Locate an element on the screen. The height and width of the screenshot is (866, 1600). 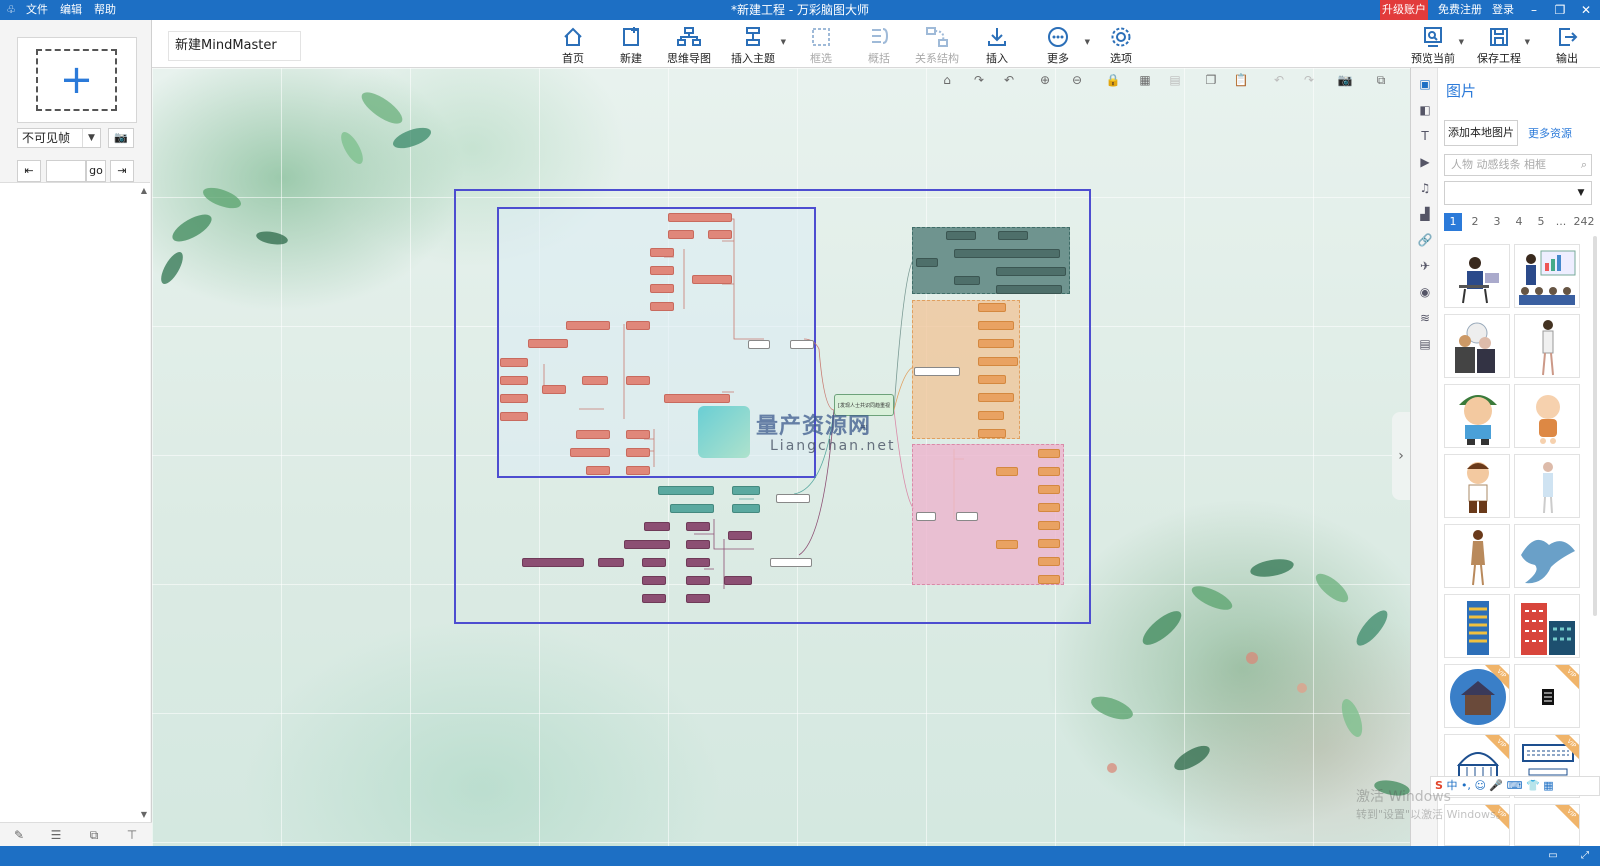
screenshot-icon: 📷 is located at coordinates (1345, 80).